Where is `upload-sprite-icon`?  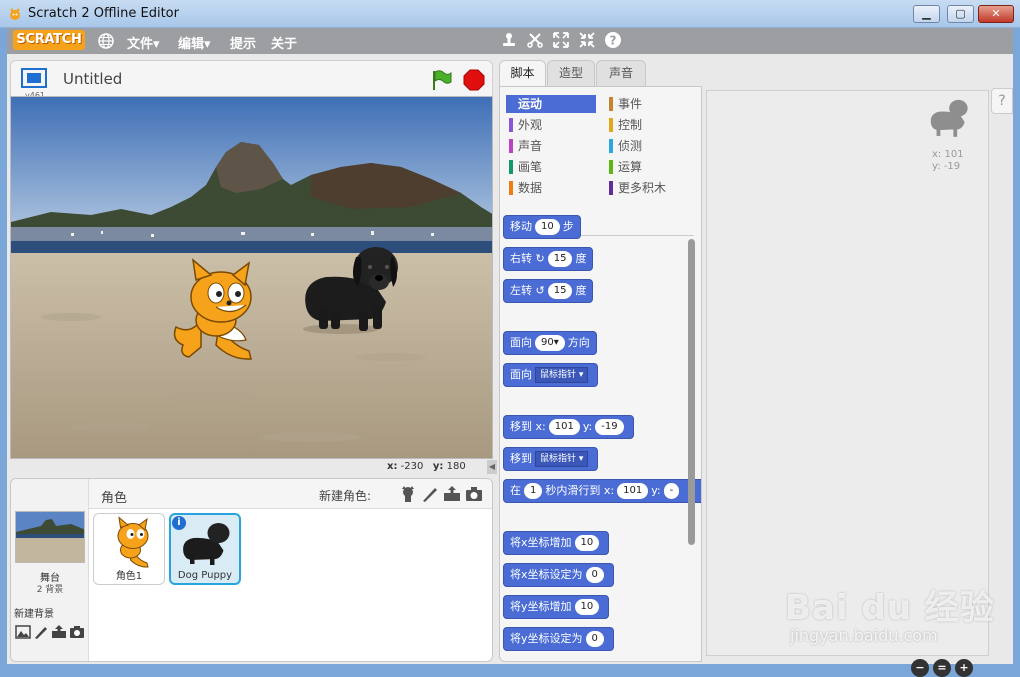
upload-sprite-icon is located at coordinates (452, 494).